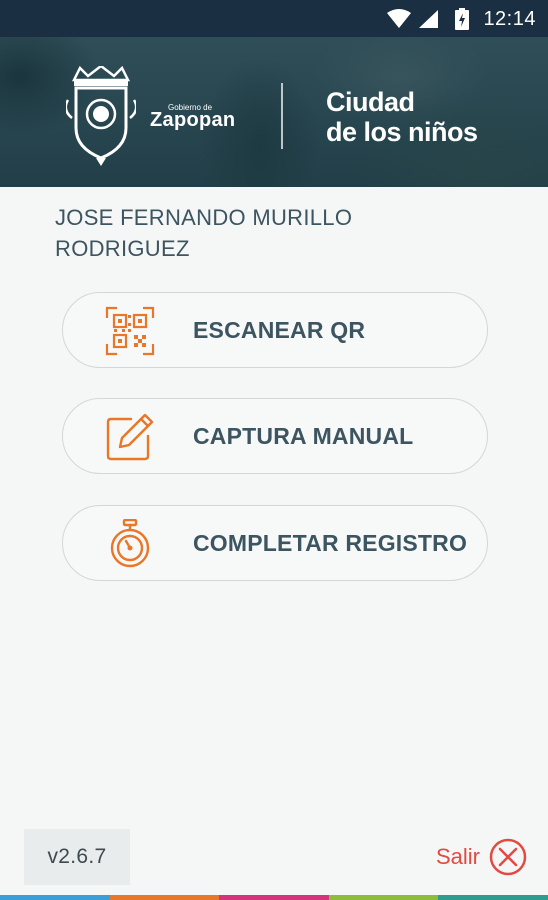  Describe the element at coordinates (130, 437) in the screenshot. I see `edit-icon` at that location.